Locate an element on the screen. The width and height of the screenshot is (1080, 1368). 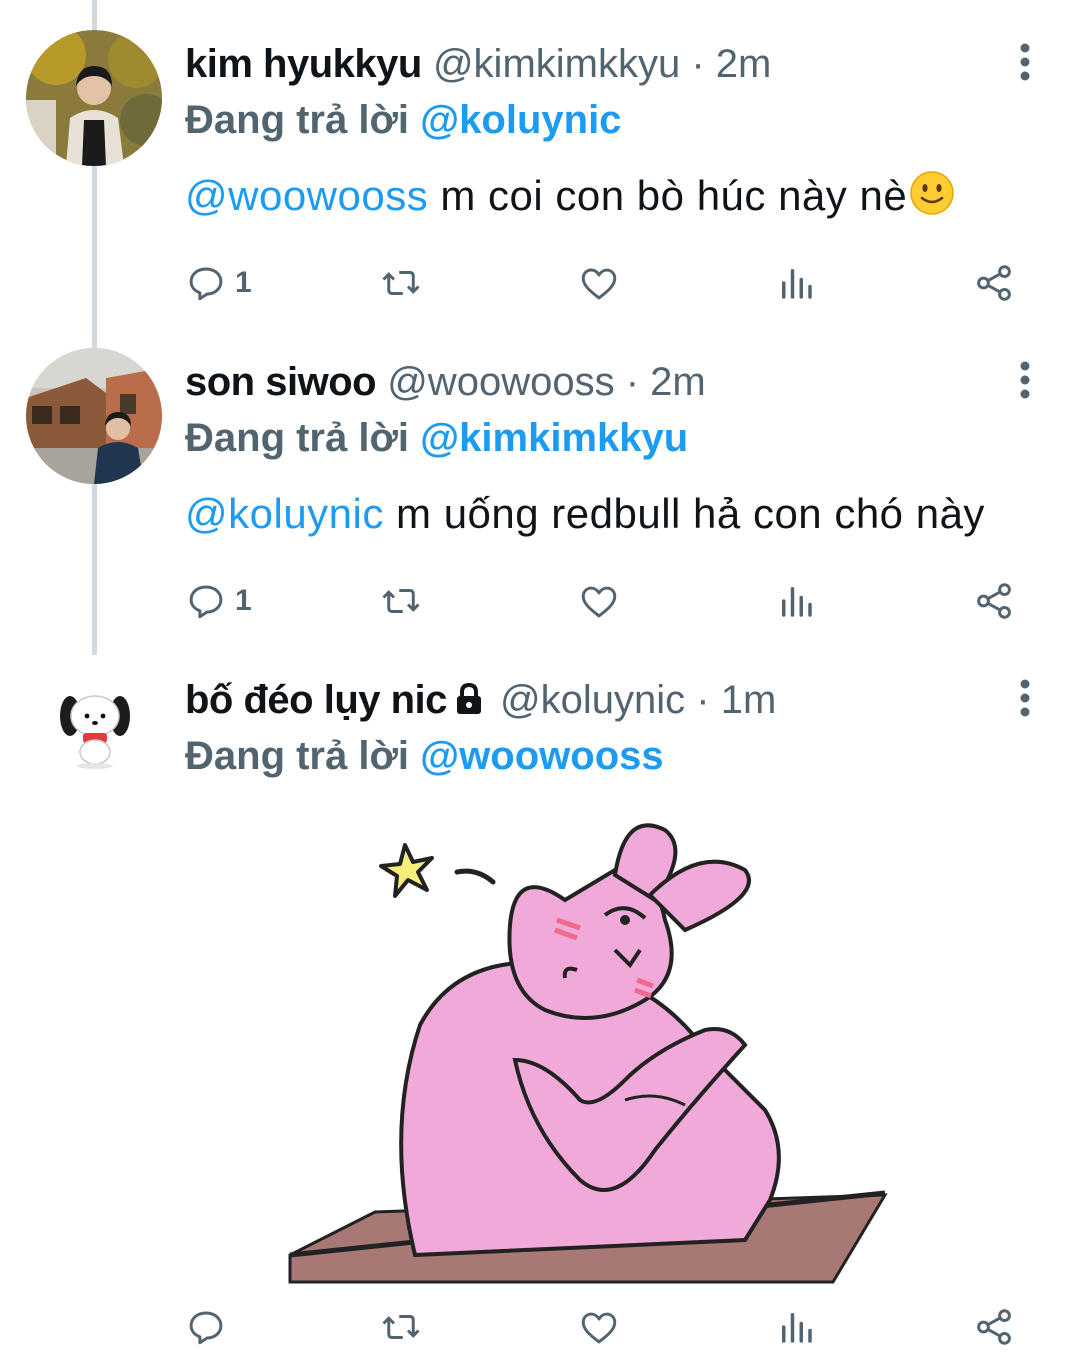
reply-button is located at coordinates (210, 1327).